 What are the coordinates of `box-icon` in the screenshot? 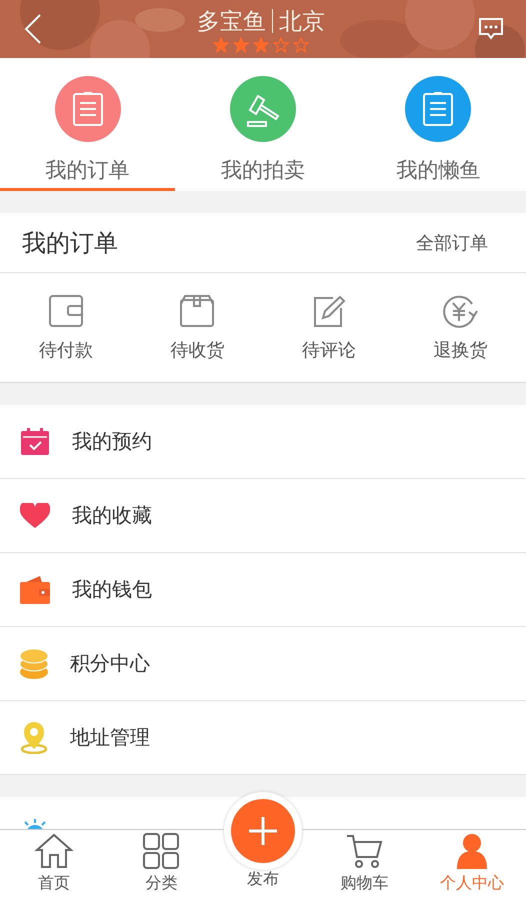 It's located at (197, 311).